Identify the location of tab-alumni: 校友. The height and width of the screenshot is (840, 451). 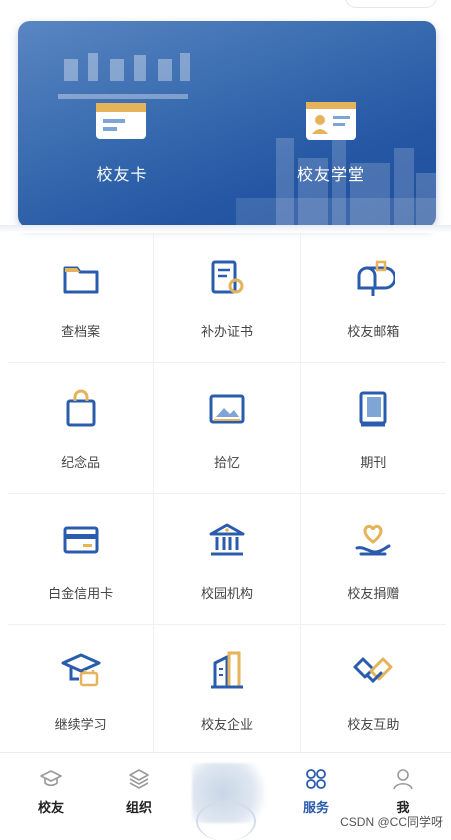
(51, 791).